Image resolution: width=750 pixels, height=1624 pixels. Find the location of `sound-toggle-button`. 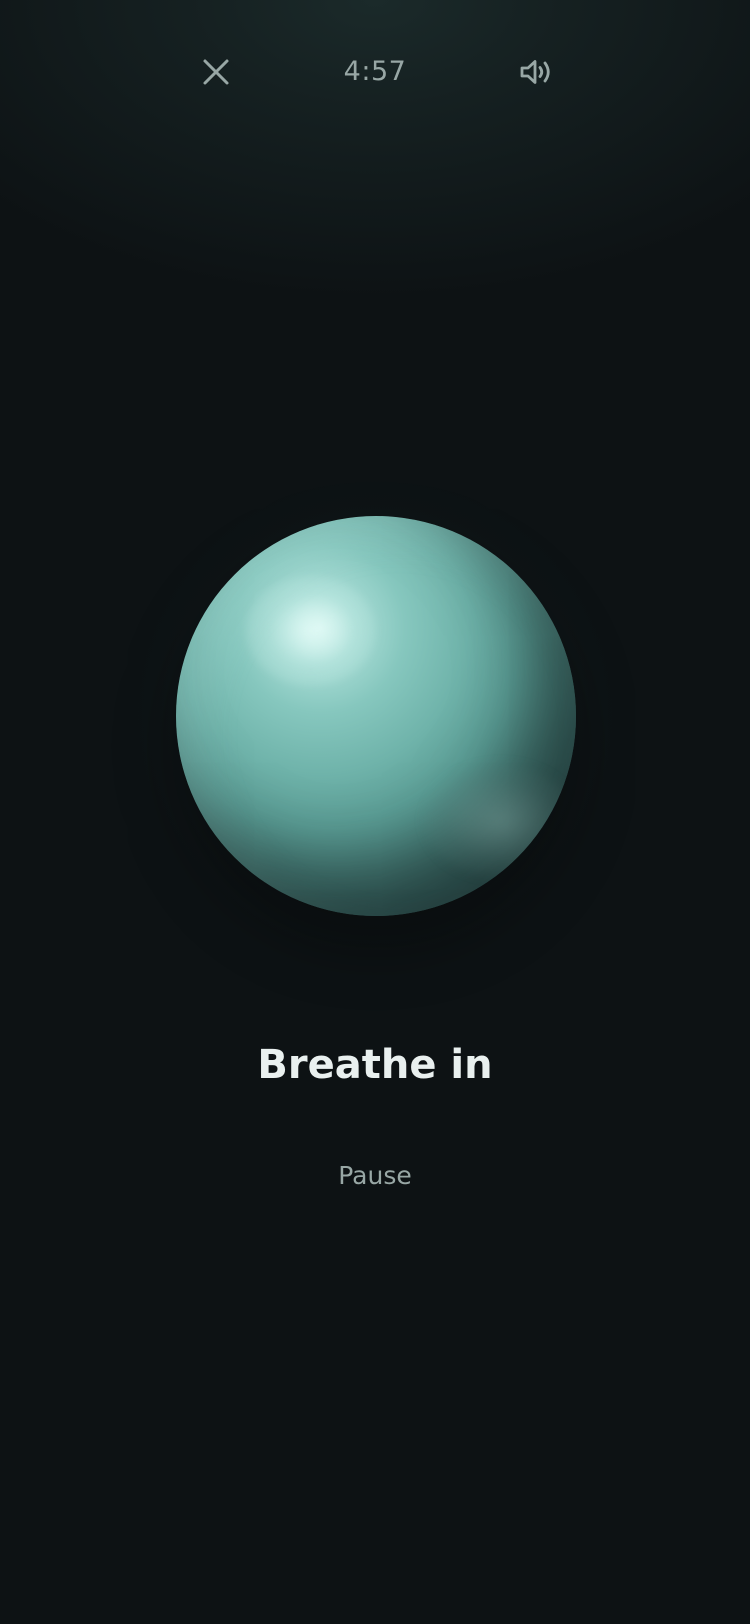

sound-toggle-button is located at coordinates (537, 72).